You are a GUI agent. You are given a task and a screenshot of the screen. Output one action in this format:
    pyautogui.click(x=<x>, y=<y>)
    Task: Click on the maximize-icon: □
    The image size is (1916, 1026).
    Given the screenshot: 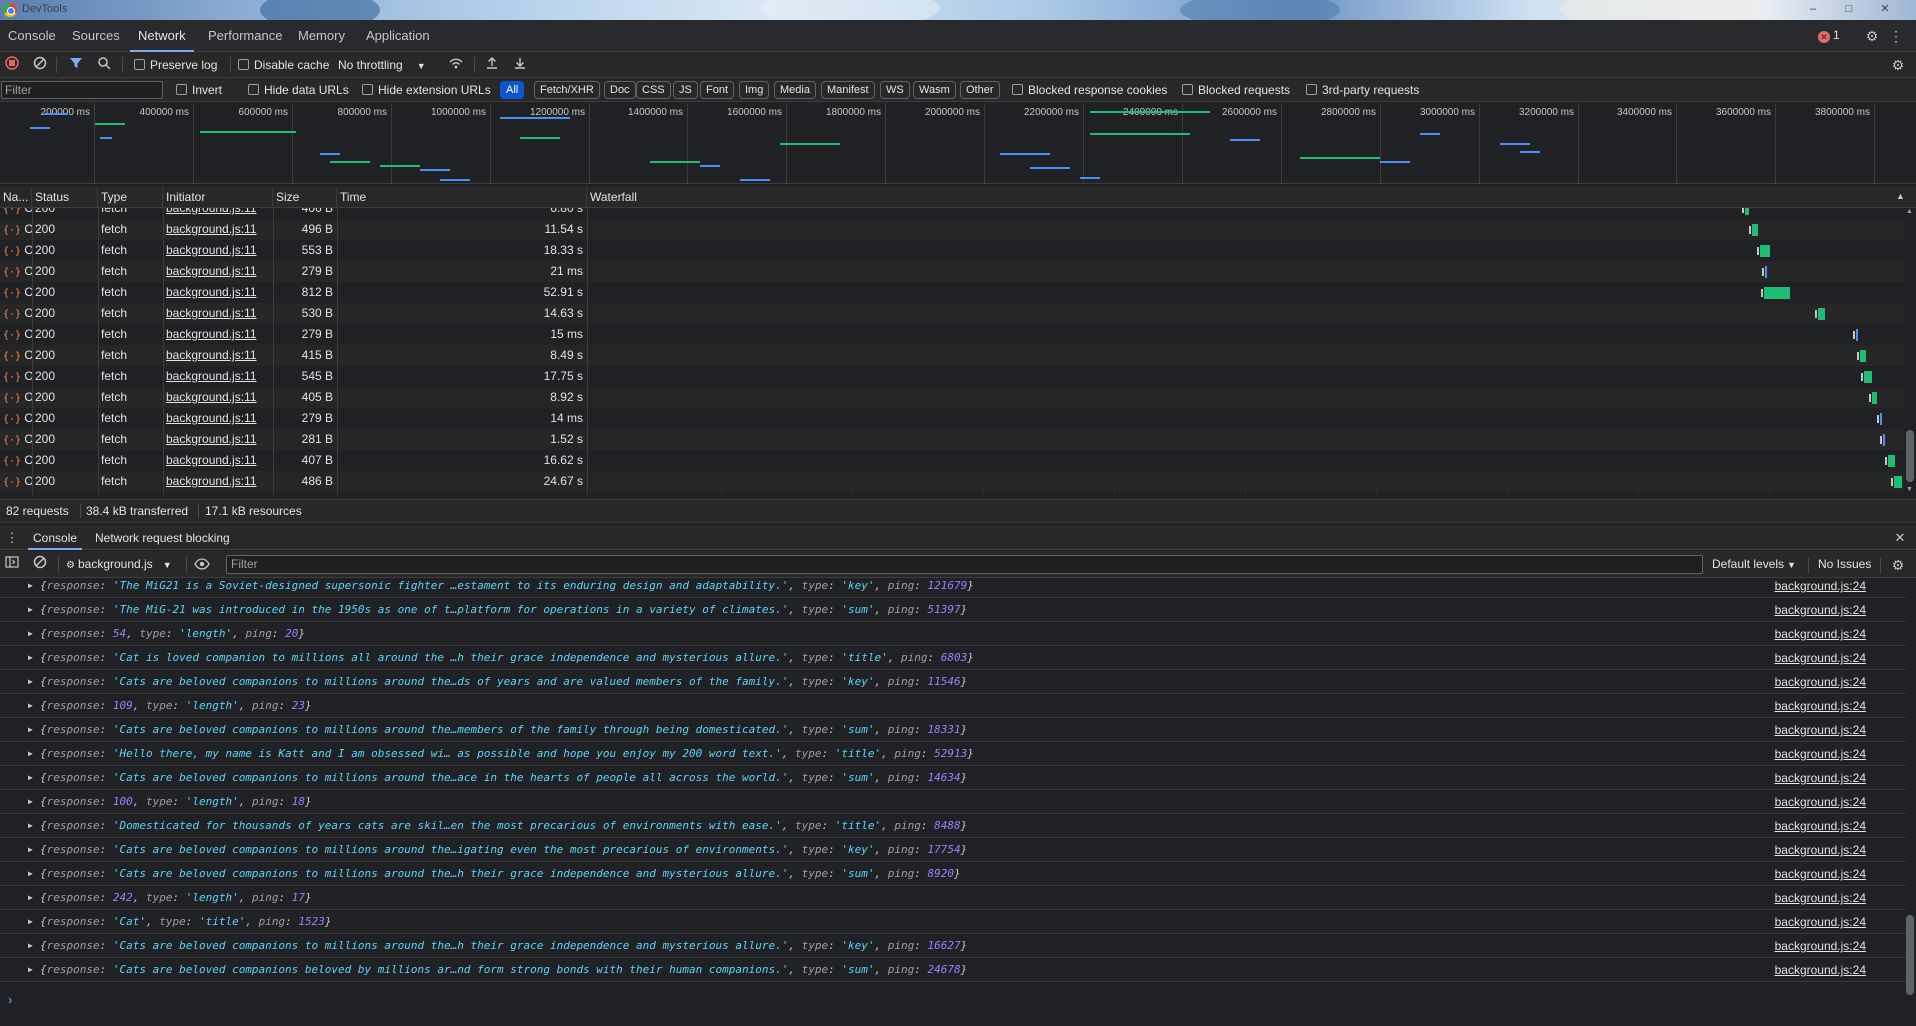 What is the action you would take?
    pyautogui.click(x=1849, y=9)
    